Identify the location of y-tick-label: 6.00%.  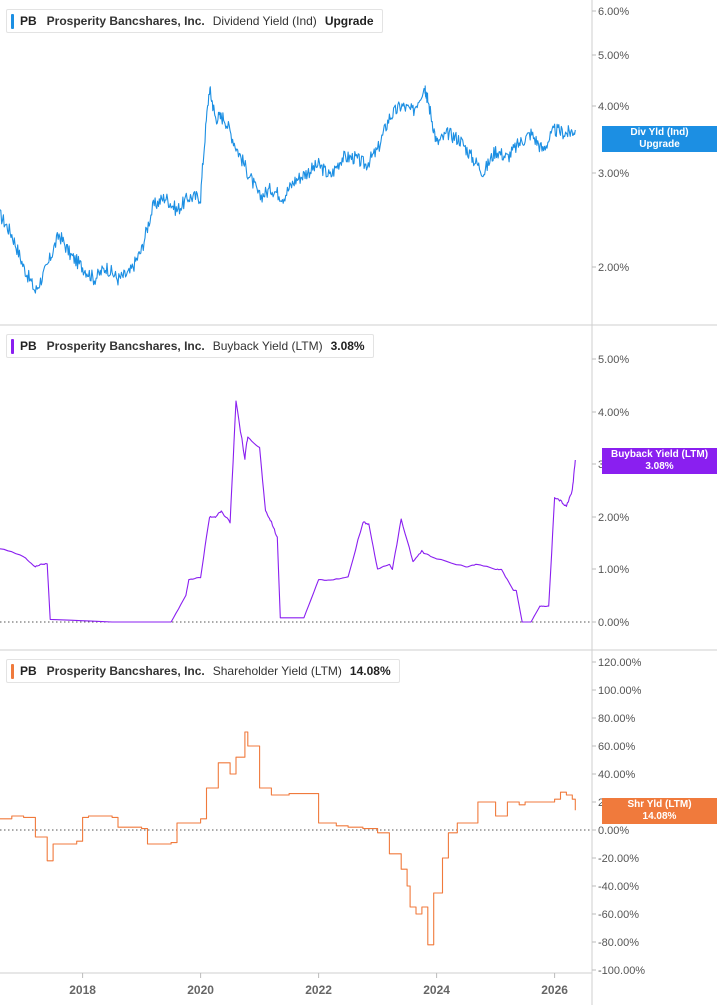
(613, 12).